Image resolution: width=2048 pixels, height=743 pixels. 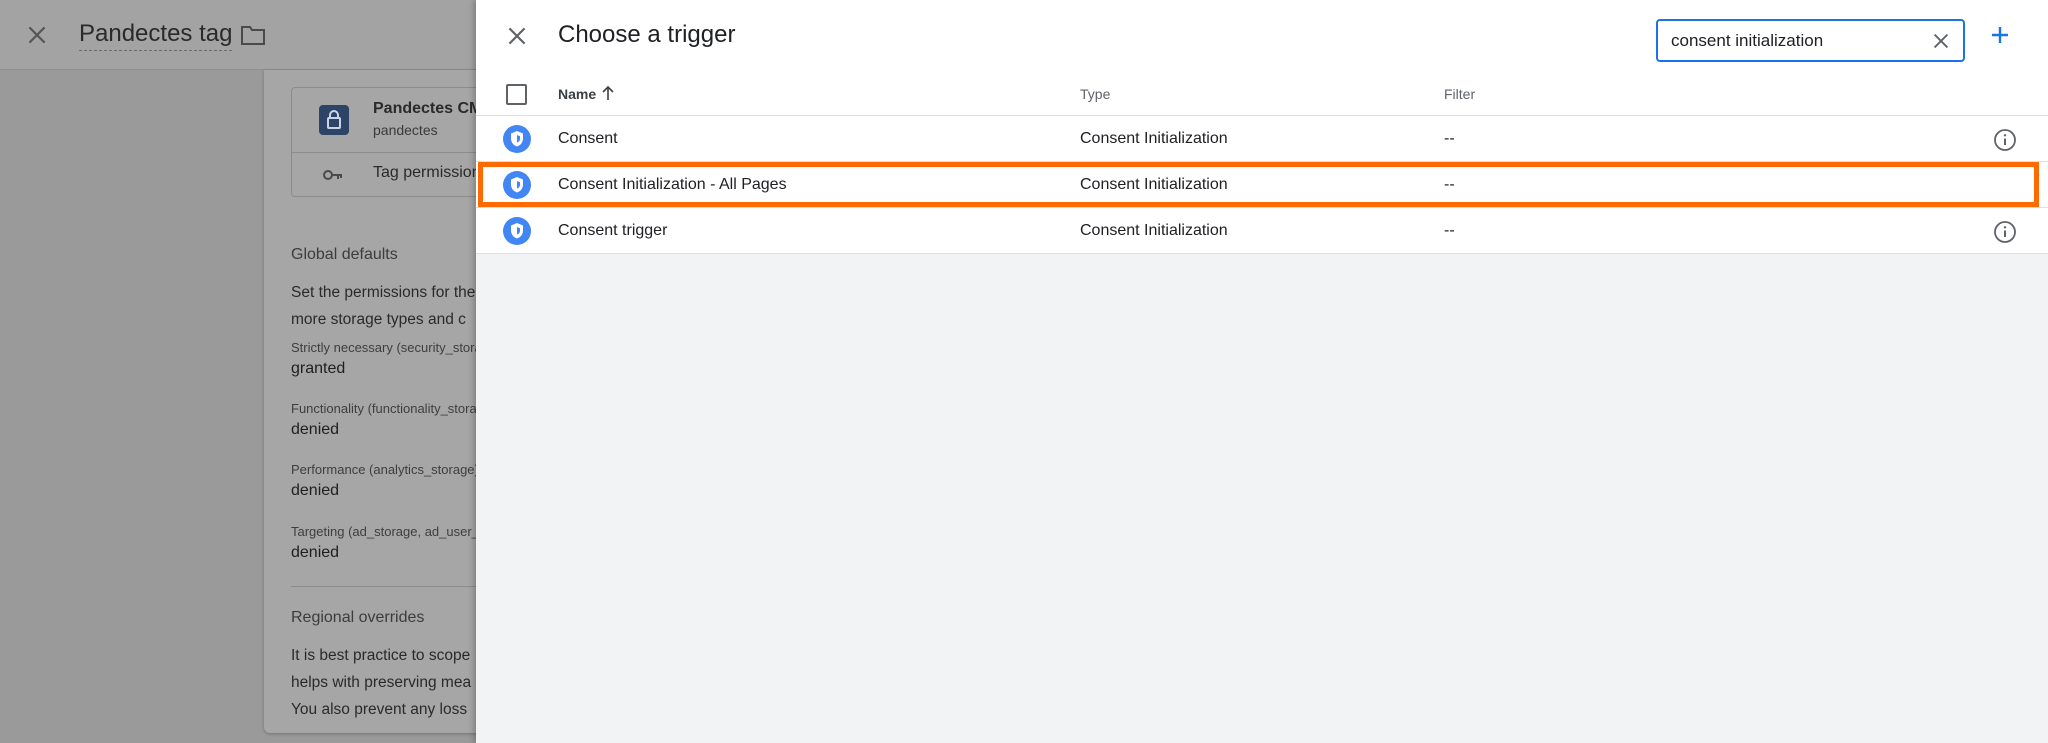 I want to click on search-box, so click(x=1810, y=40).